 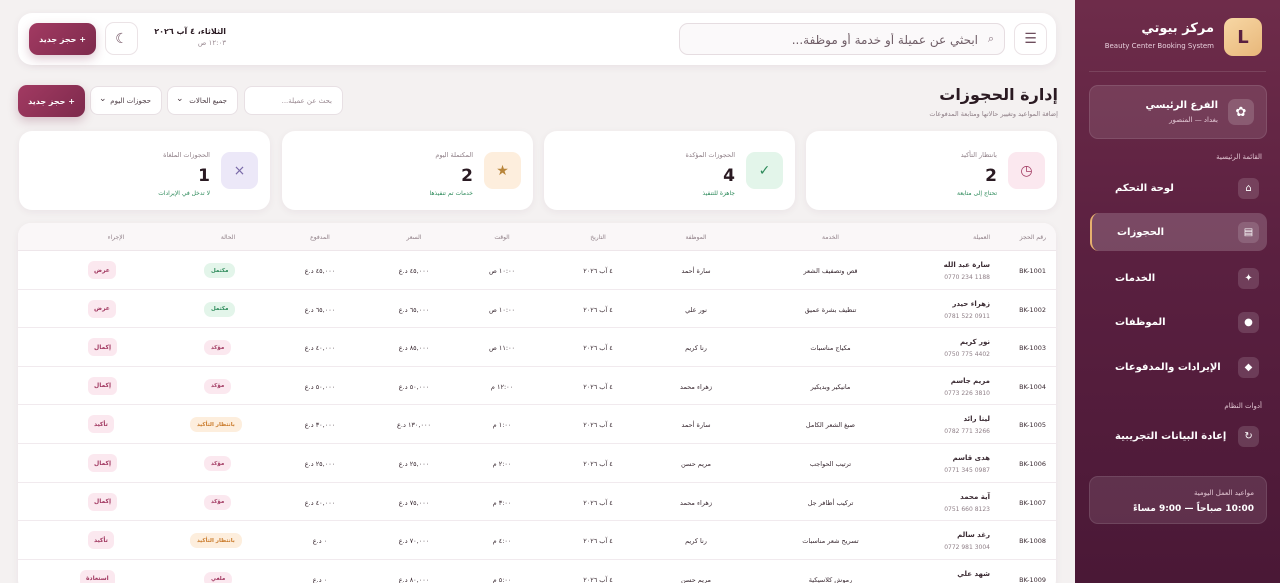 What do you see at coordinates (1239, 157) in the screenshot?
I see `main-menu-title: القائمة الرئيسية` at bounding box center [1239, 157].